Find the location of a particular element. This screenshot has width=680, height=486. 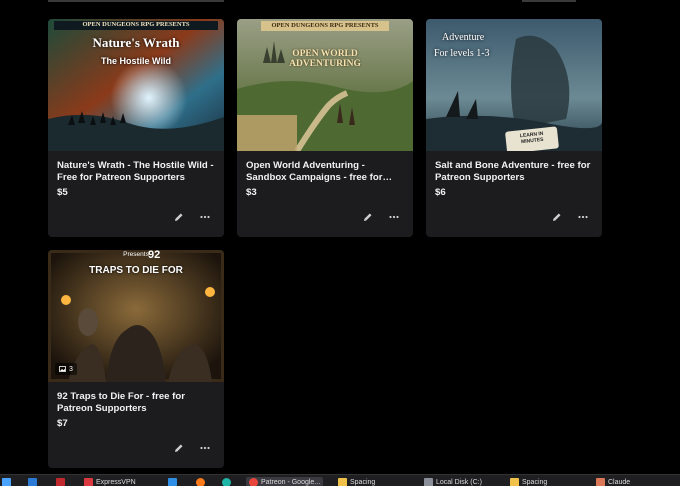

taskbar-item-label: Local Disk (C:) is located at coordinates (459, 482).